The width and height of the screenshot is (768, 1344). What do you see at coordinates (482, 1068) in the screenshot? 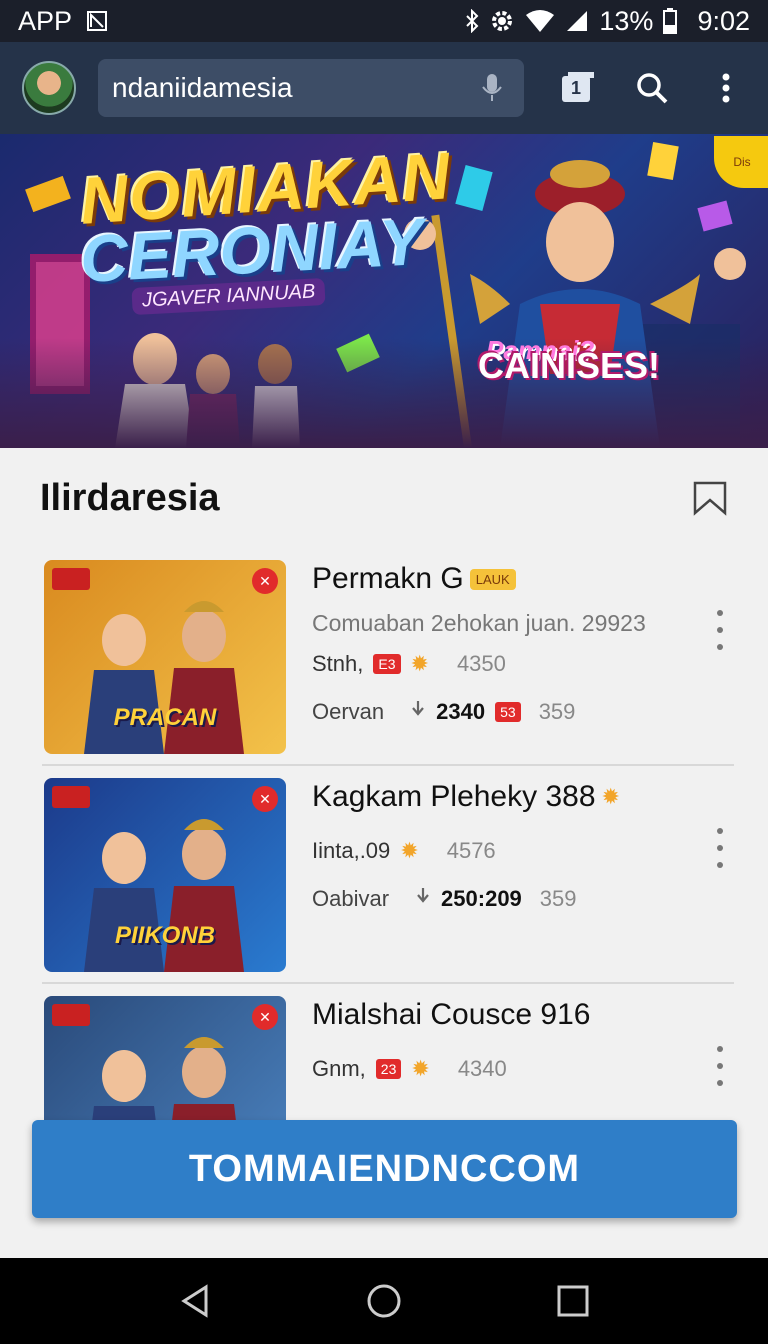
I see `game-meta-count: 4340` at bounding box center [482, 1068].